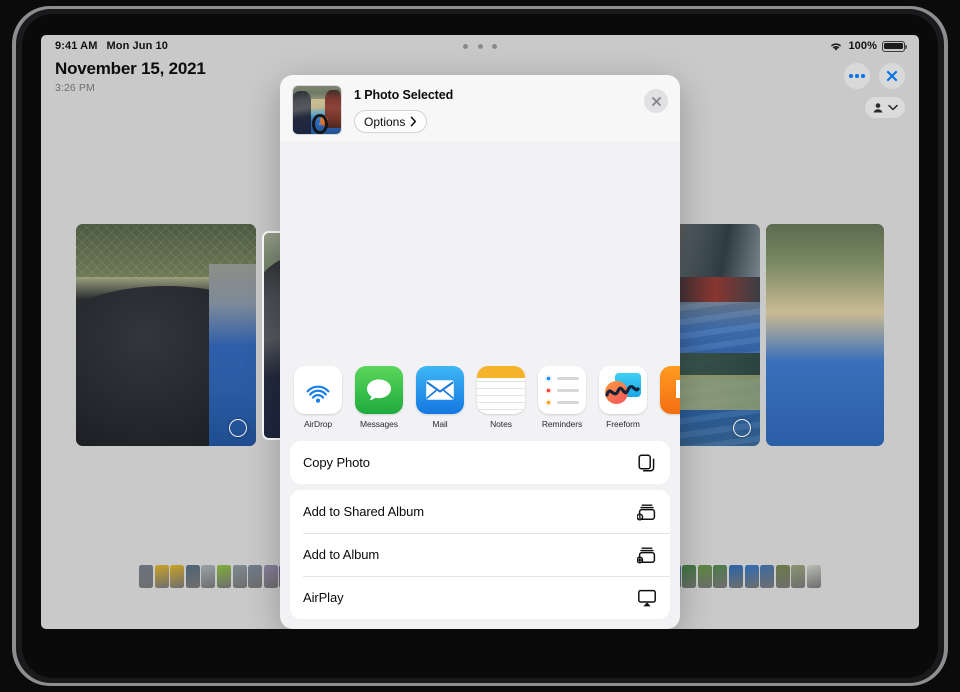 This screenshot has width=960, height=692. What do you see at coordinates (647, 463) in the screenshot?
I see `copy-icon` at bounding box center [647, 463].